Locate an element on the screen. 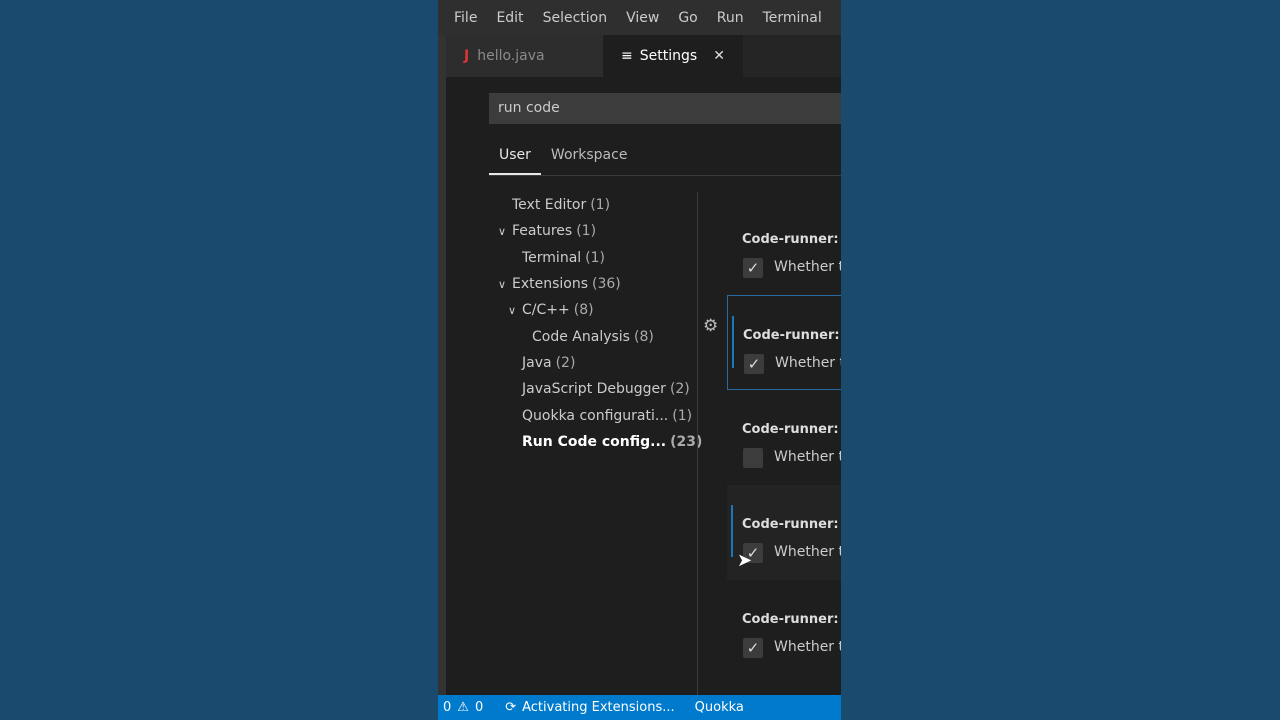  toc-item: ∨ C/C++ (8) is located at coordinates (598, 310).